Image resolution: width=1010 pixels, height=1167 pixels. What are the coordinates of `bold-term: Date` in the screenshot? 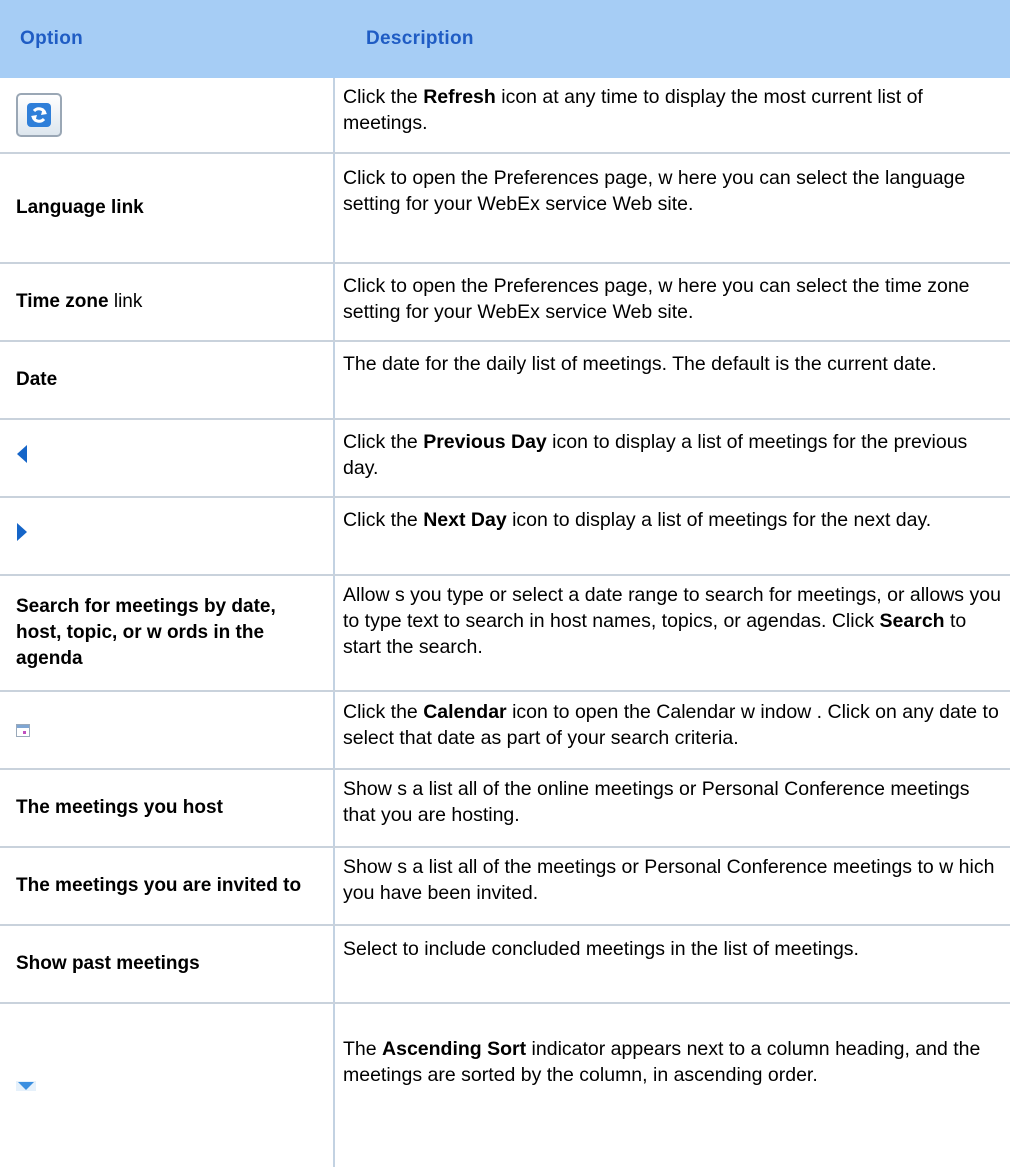 It's located at (37, 379).